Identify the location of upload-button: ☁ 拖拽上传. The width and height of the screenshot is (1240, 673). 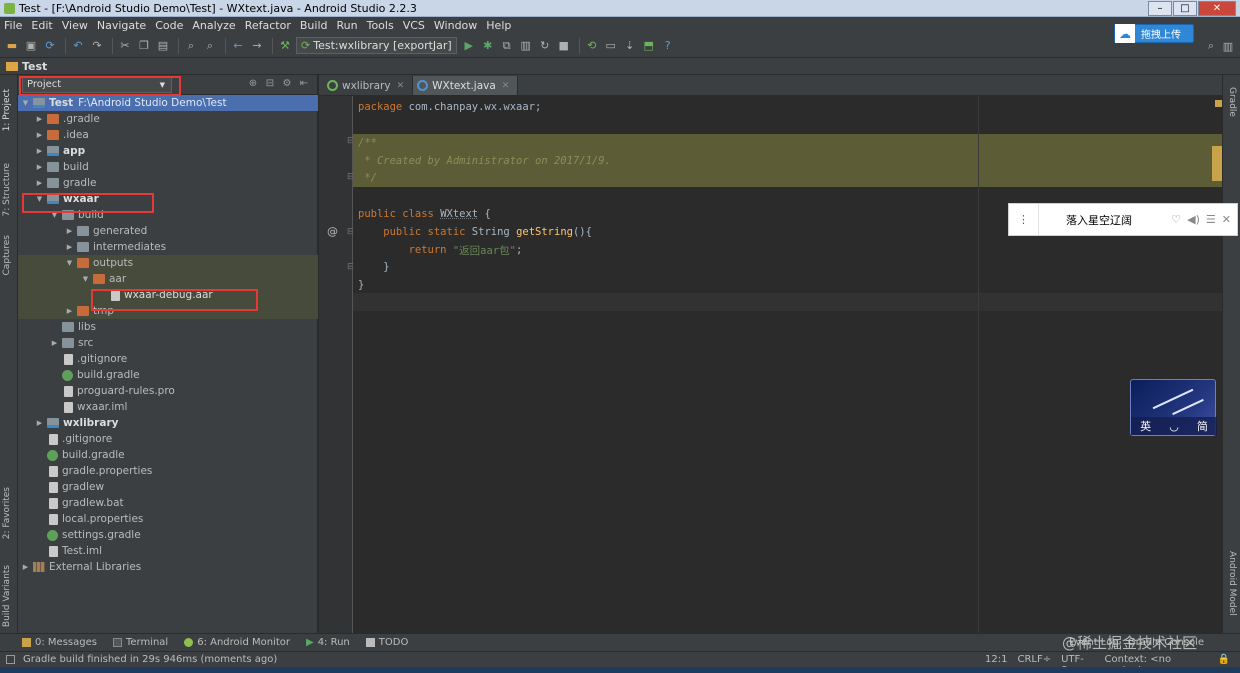
(1154, 33).